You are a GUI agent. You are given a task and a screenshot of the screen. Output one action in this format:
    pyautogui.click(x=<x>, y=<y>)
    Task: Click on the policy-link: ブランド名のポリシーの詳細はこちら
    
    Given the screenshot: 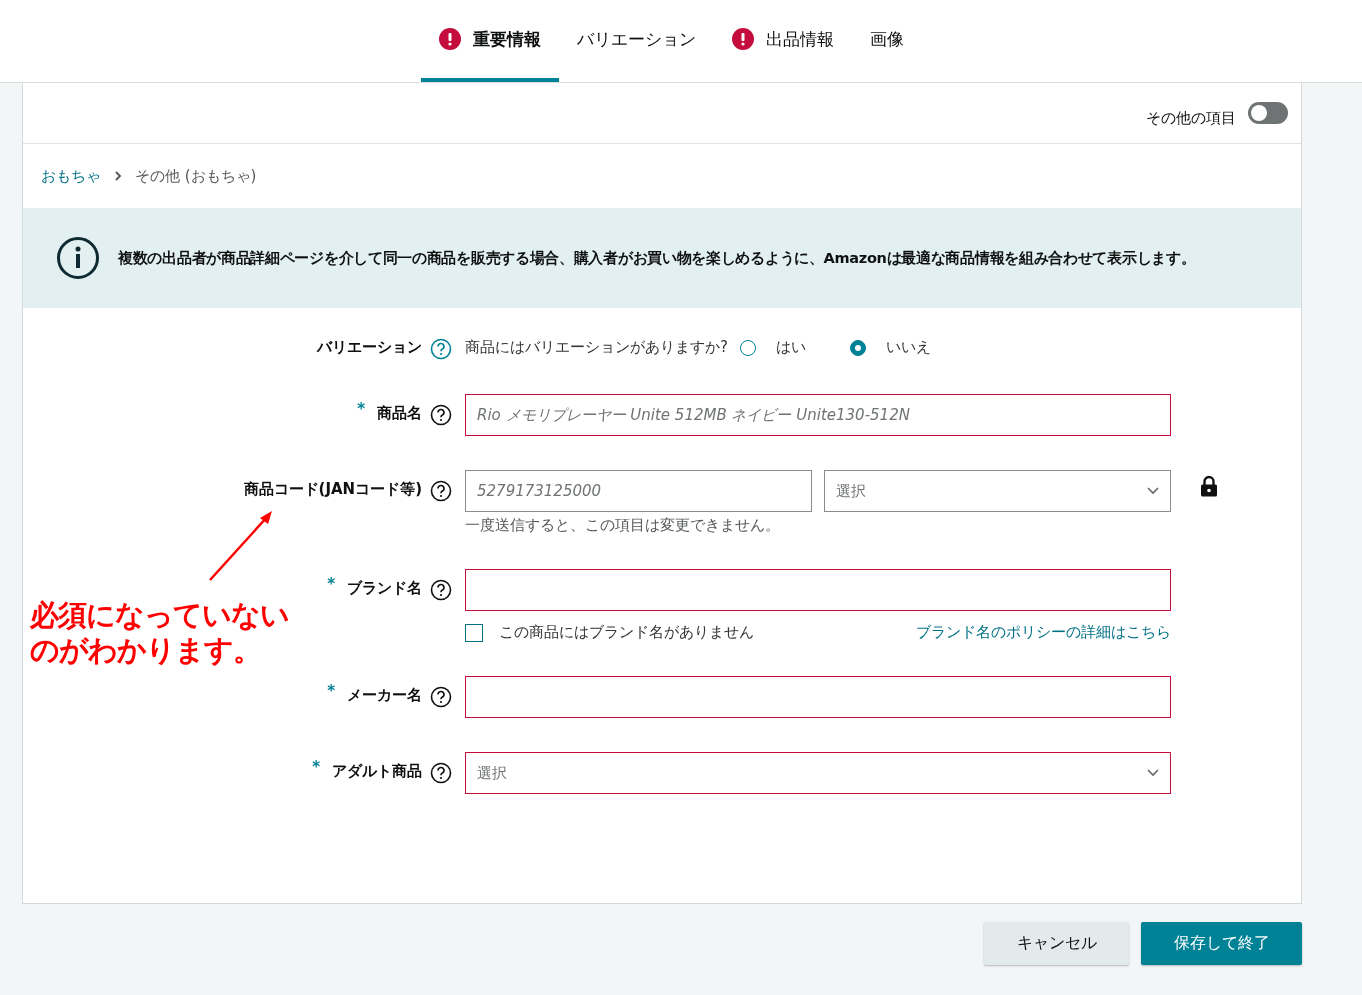 What is the action you would take?
    pyautogui.click(x=1043, y=632)
    